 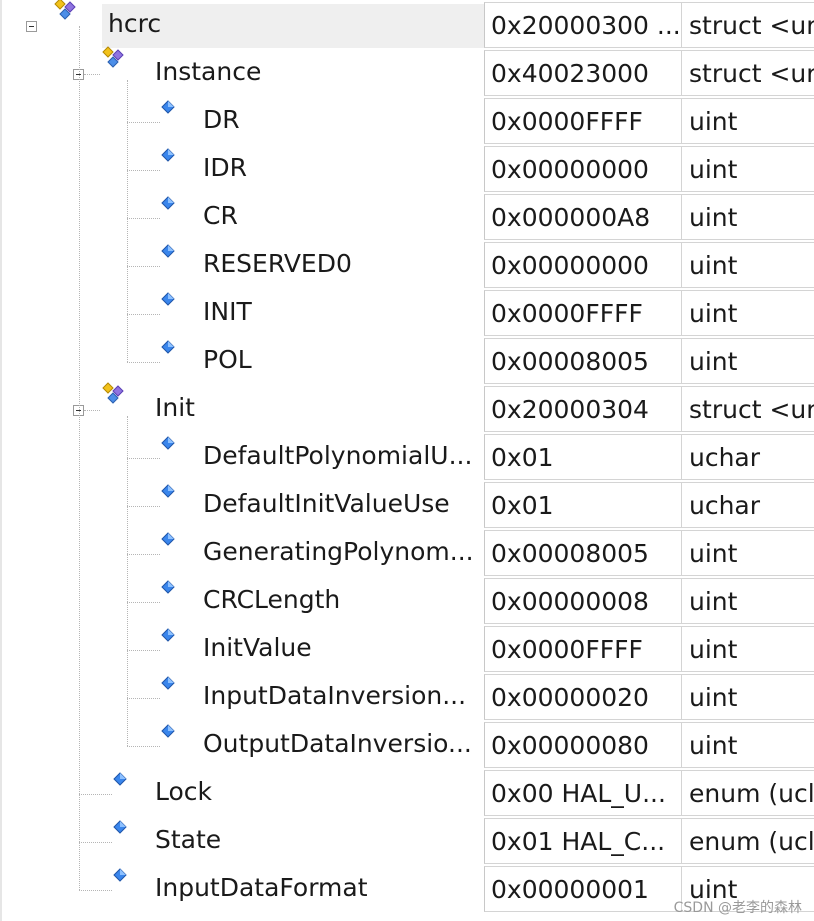 What do you see at coordinates (407, 650) in the screenshot?
I see `tree-row: InitValue 0x0000FFFF uint` at bounding box center [407, 650].